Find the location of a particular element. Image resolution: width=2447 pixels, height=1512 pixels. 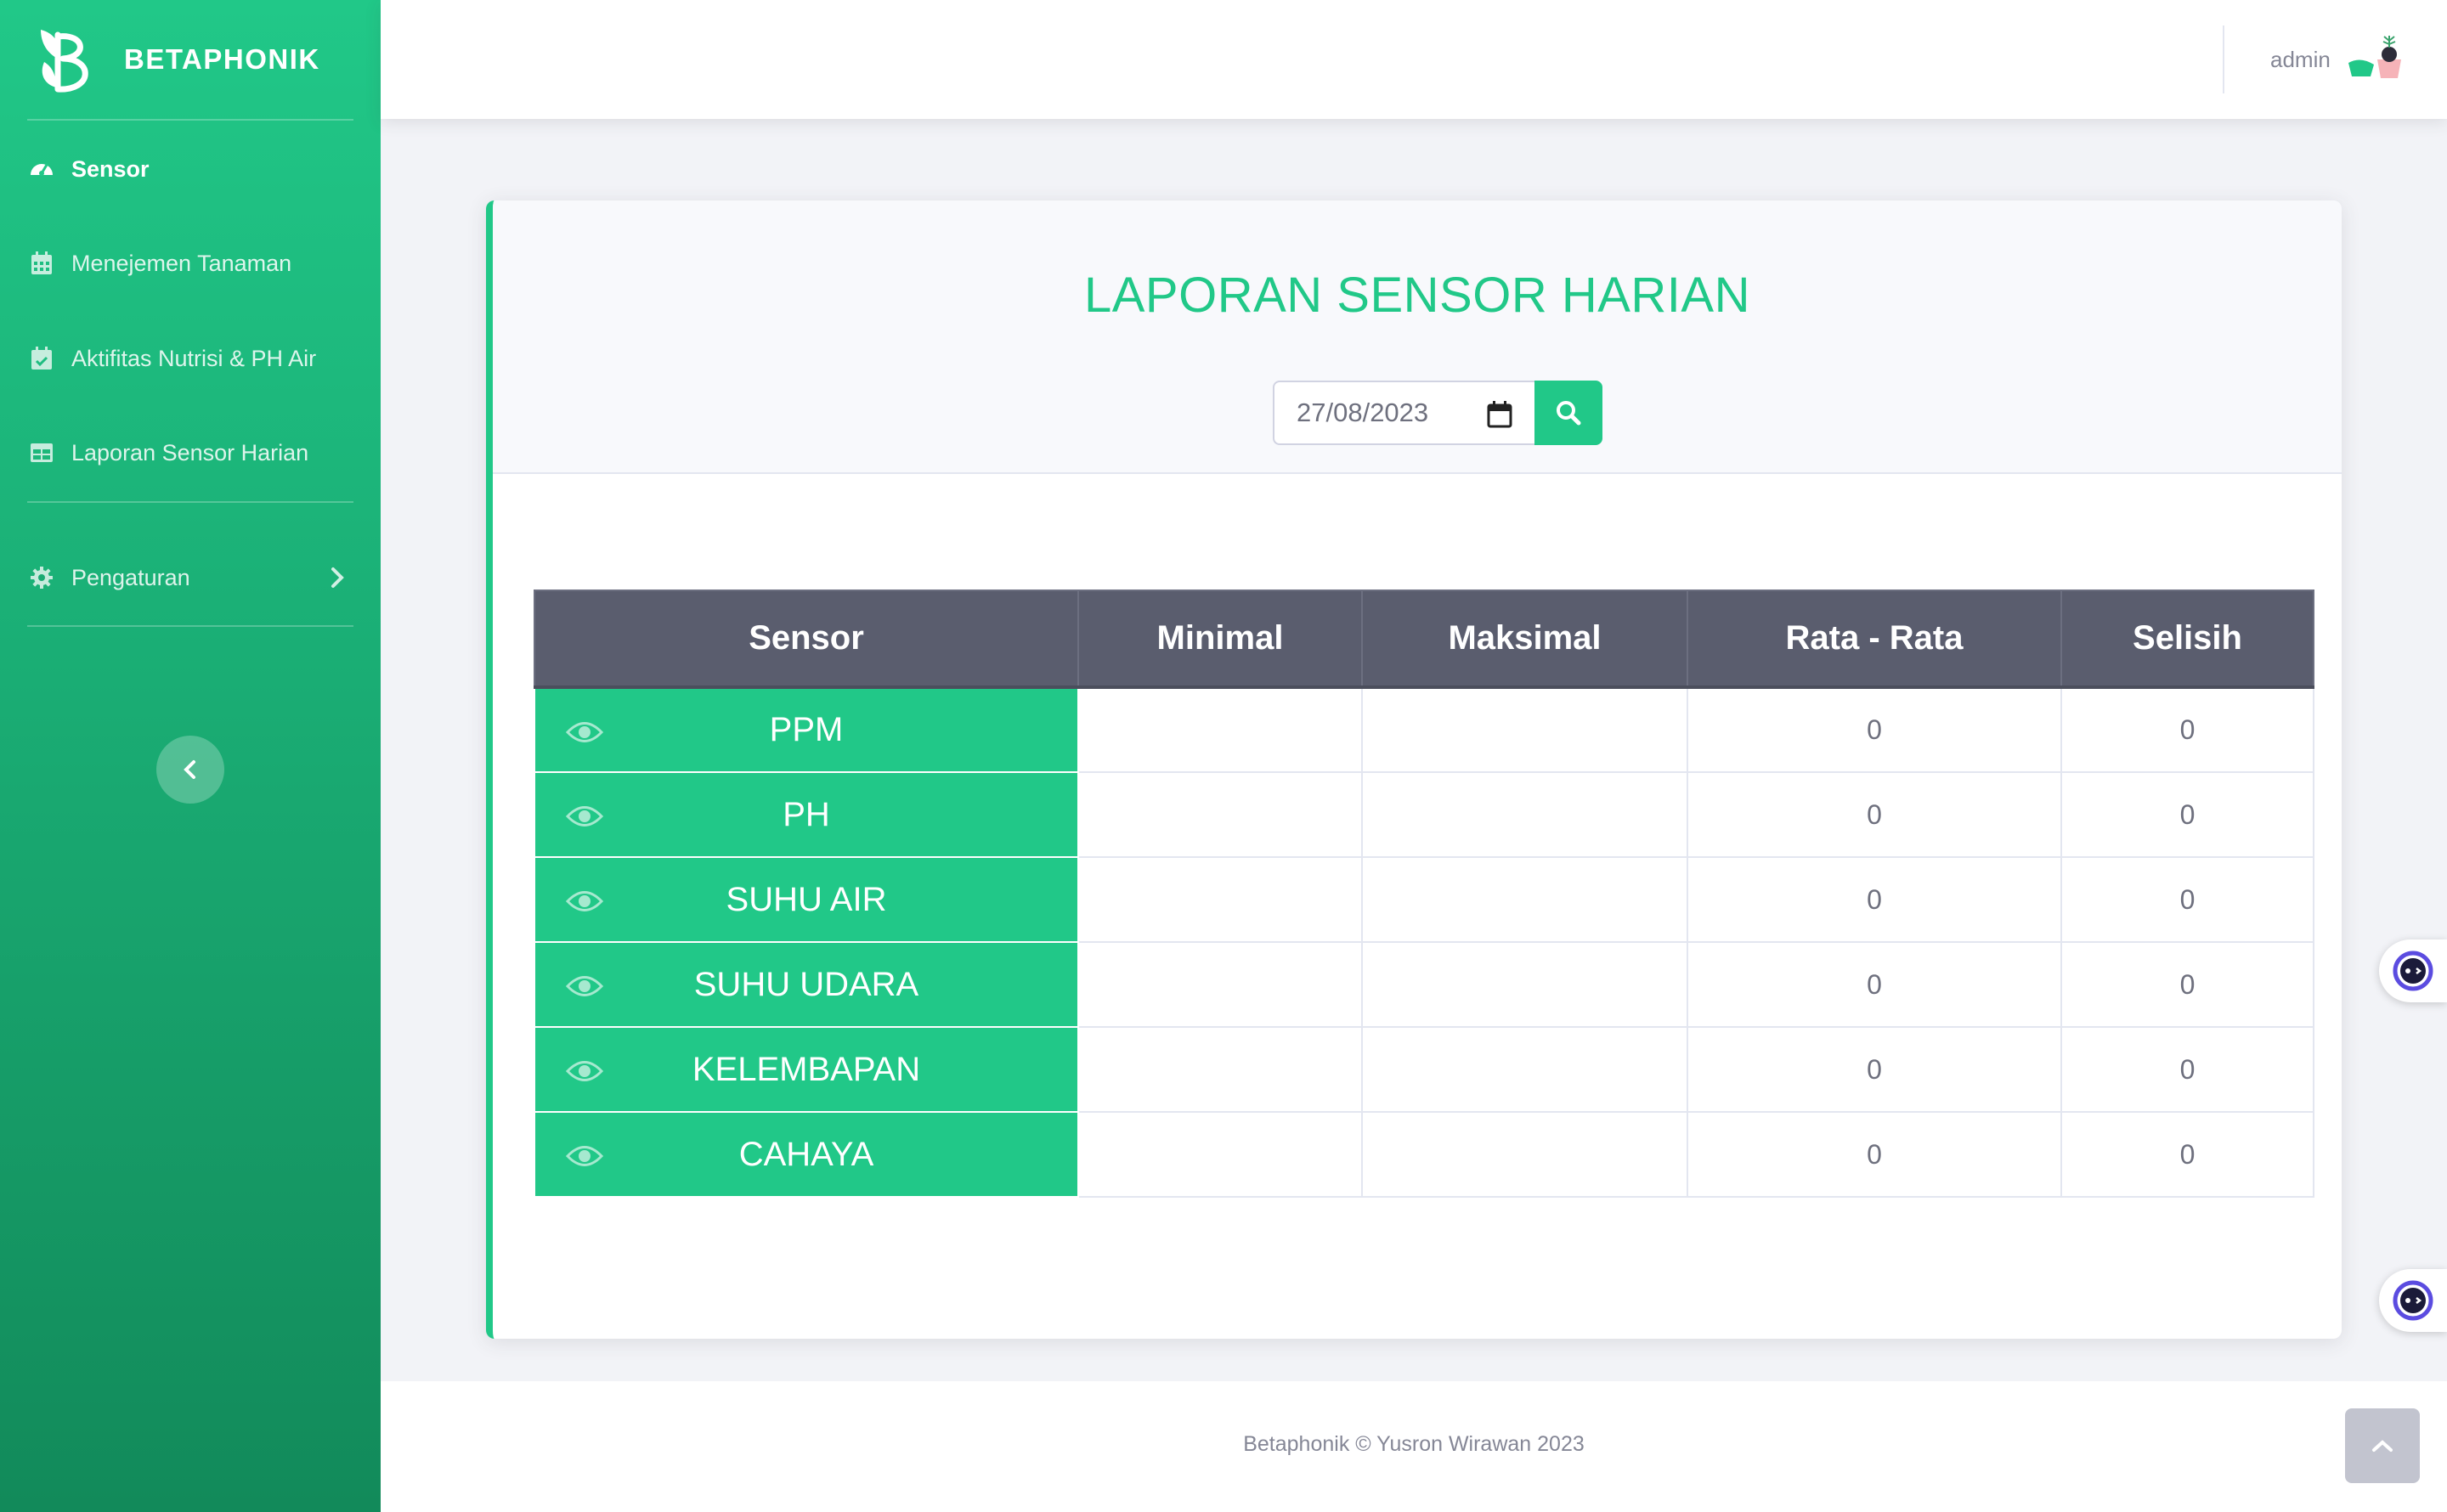

sensor-name: PH is located at coordinates (806, 814).